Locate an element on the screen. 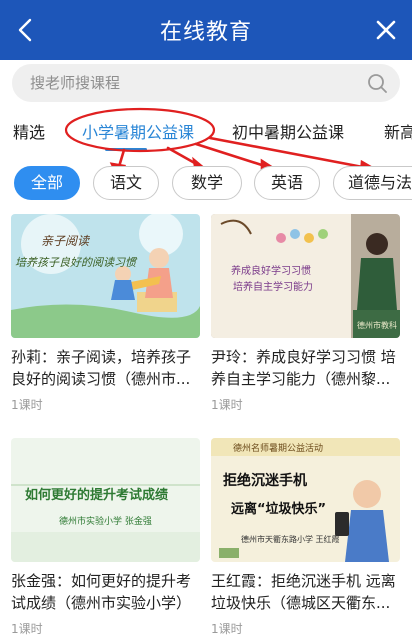  app-header: 在线教育 is located at coordinates (206, 30).